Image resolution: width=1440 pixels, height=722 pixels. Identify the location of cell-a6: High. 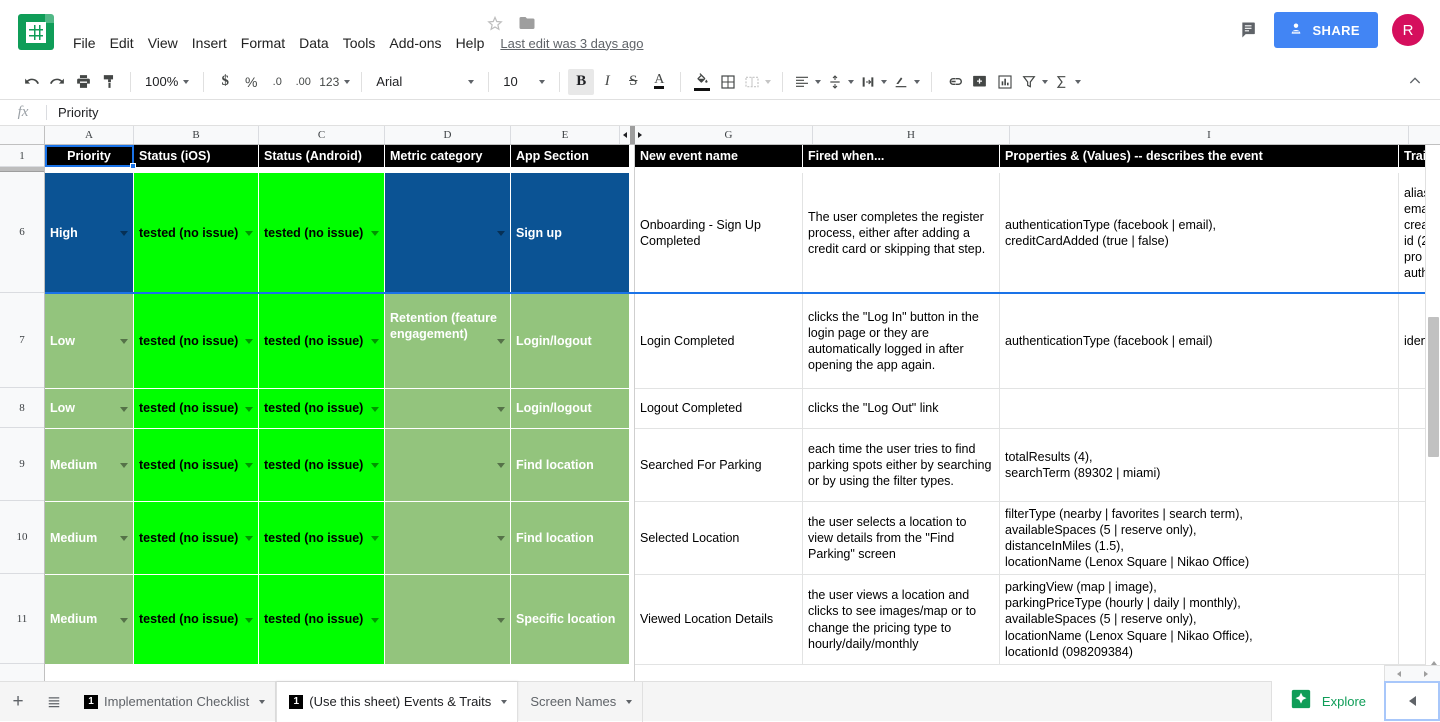
(89, 233).